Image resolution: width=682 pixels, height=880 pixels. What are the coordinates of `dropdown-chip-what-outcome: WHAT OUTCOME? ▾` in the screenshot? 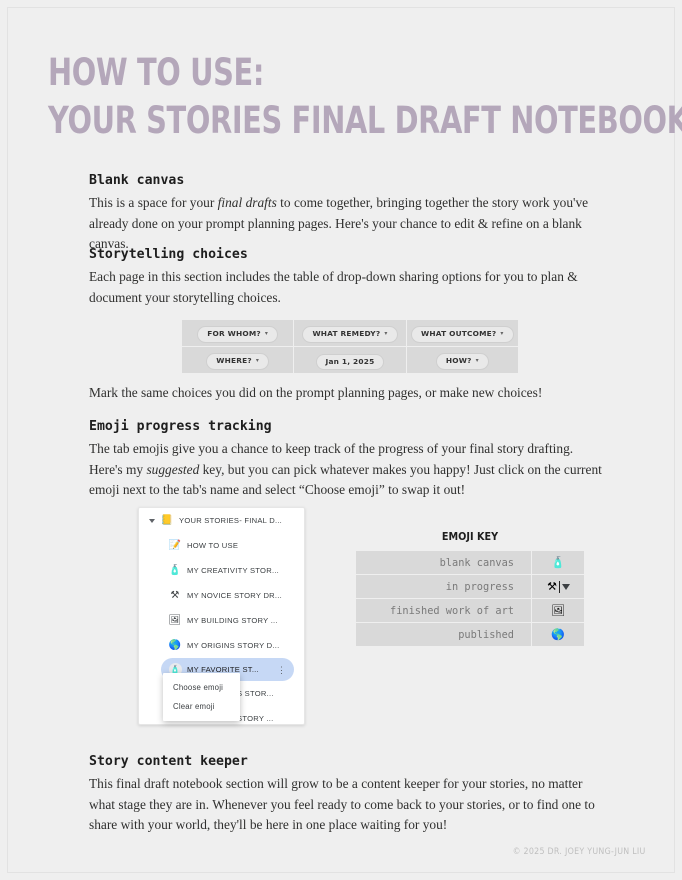 It's located at (462, 334).